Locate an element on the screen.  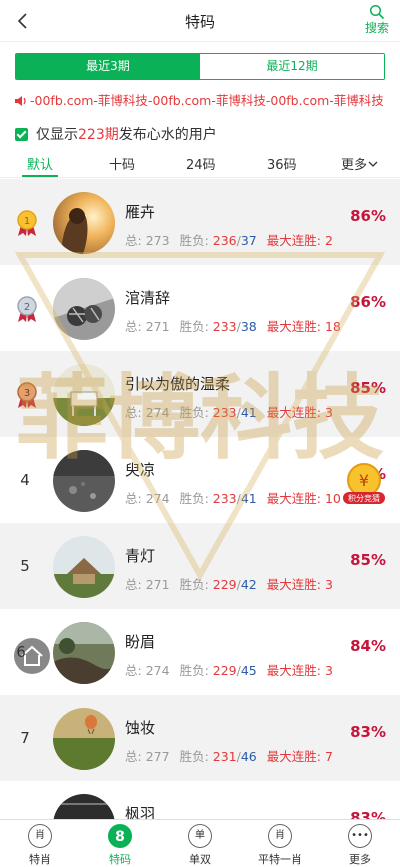
user-stats: 总: 274 胜负: 233/41 最大连胜: 3 is located at coordinates (229, 412).